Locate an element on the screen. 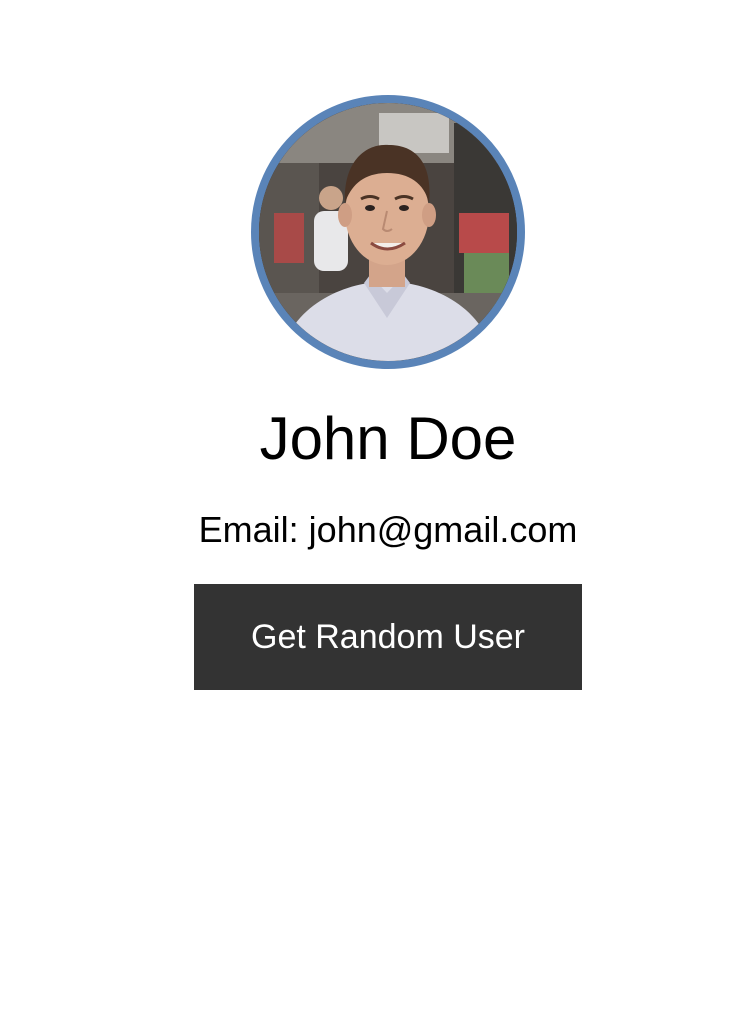 This screenshot has height=1018, width=732. avatar is located at coordinates (388, 232).